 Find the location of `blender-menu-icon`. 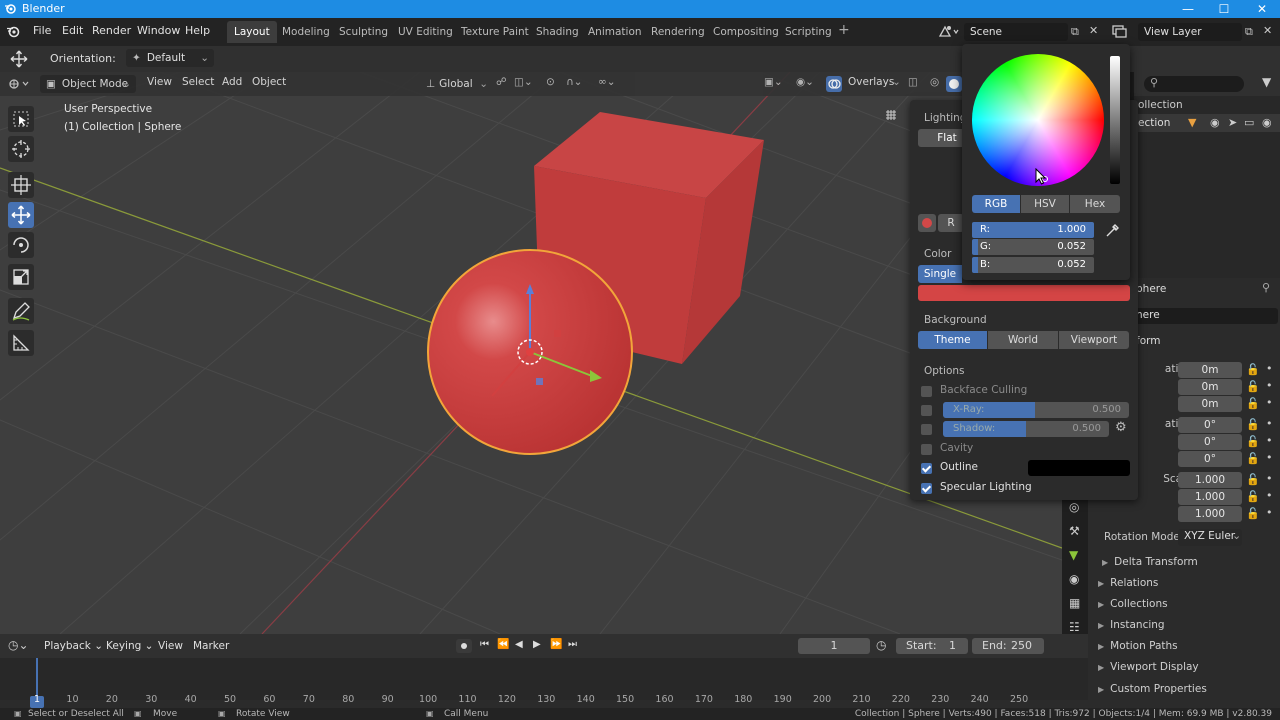

blender-menu-icon is located at coordinates (13, 32).